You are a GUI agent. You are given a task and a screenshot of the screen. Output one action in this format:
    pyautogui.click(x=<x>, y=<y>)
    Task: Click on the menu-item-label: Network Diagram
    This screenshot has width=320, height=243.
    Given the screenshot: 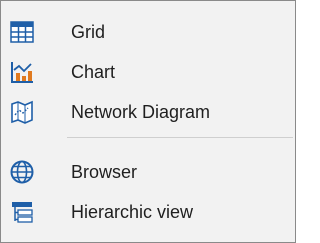 What is the action you would take?
    pyautogui.click(x=141, y=112)
    